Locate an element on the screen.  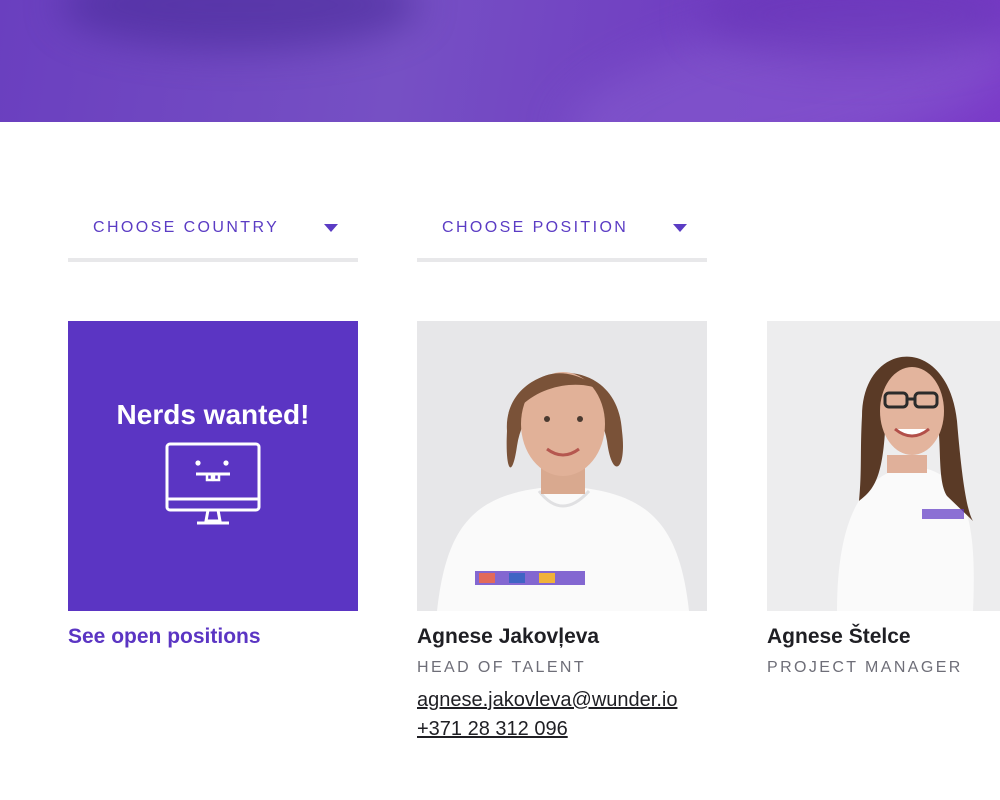
person-role: PROJECT MANAGER is located at coordinates (865, 667).